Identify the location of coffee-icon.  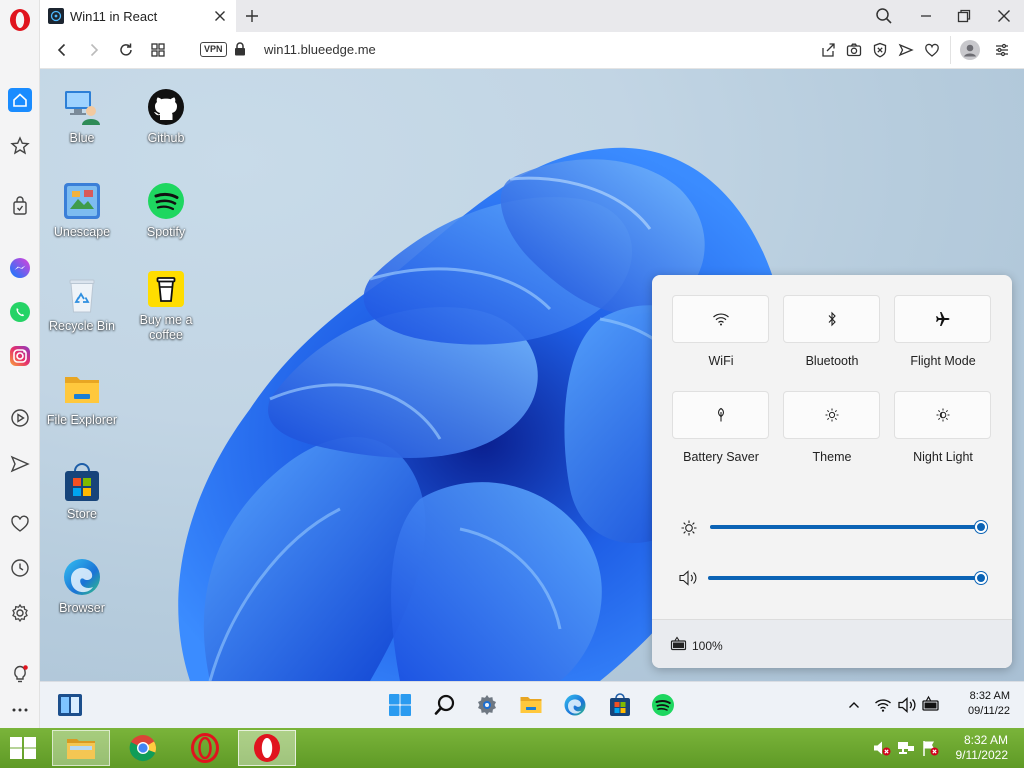
(166, 289).